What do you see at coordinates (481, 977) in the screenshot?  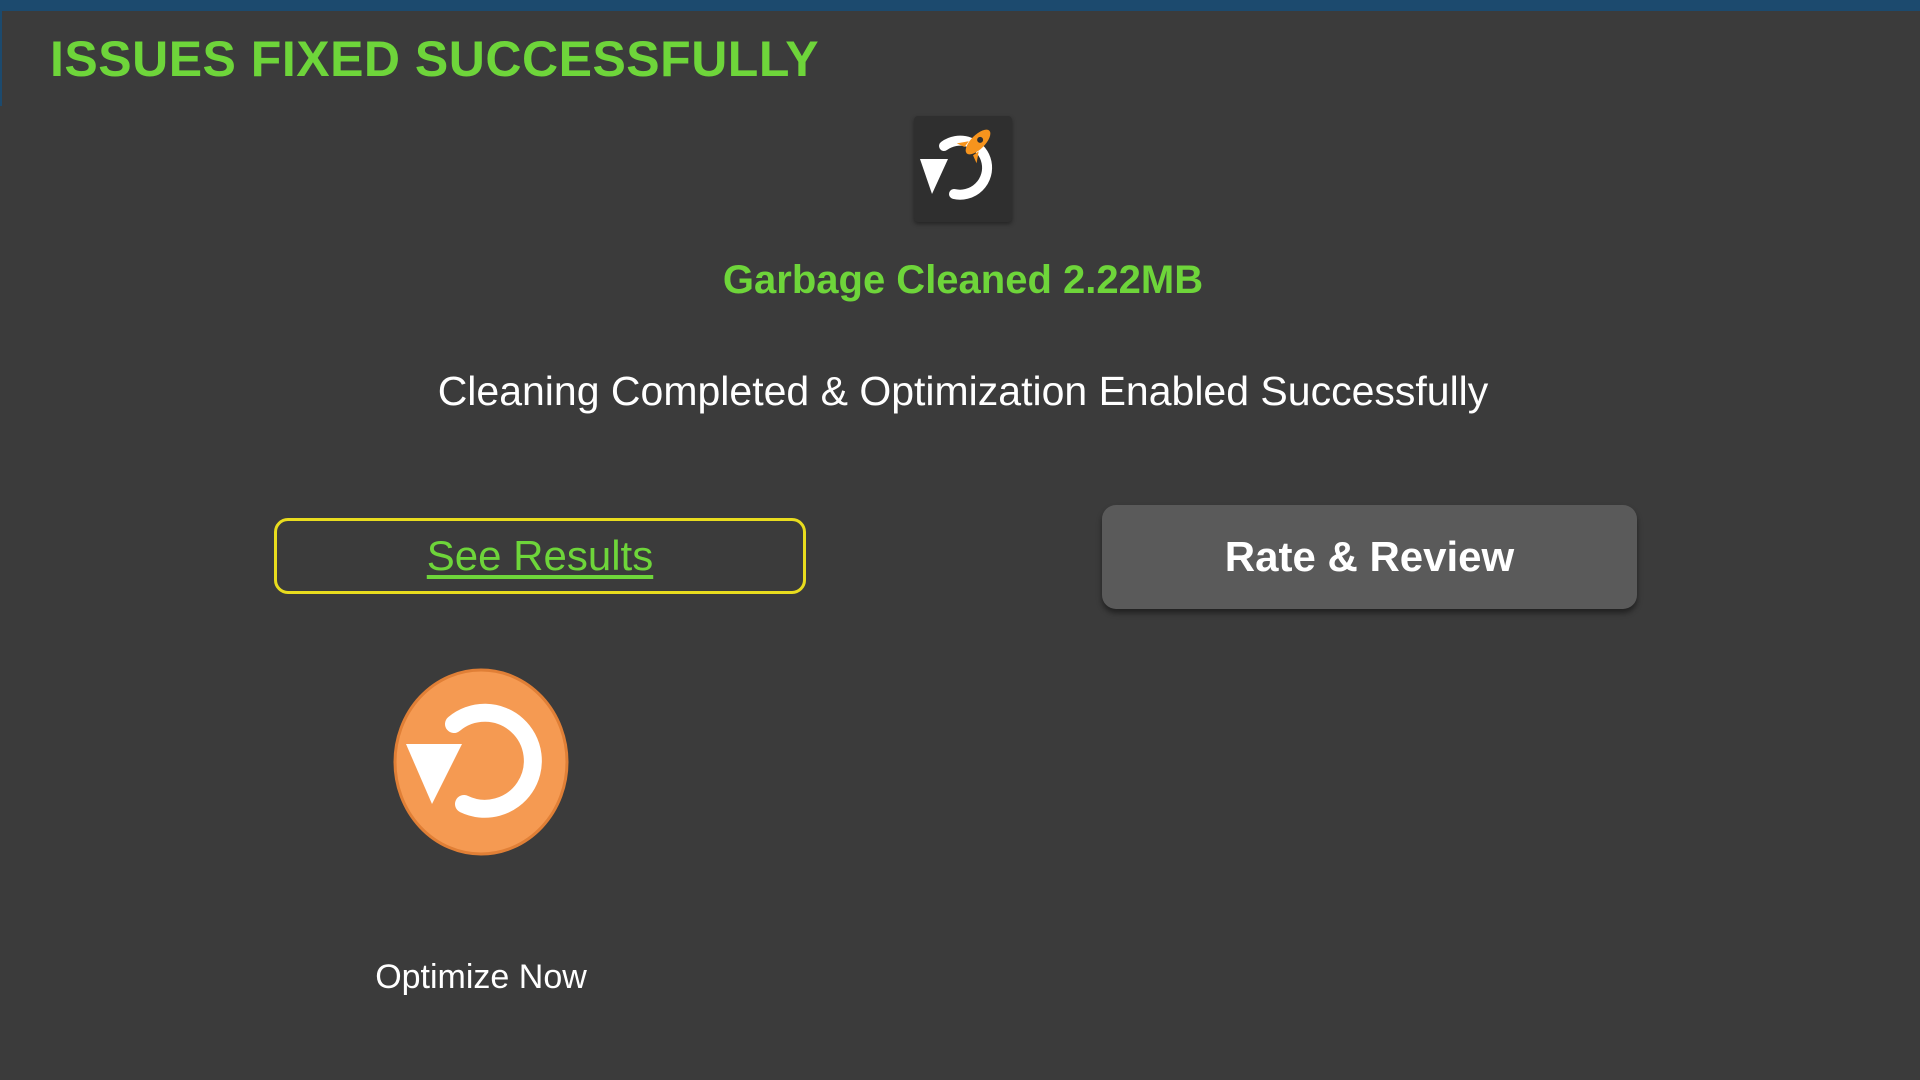 I see `optimize-now-label: Optimize Now` at bounding box center [481, 977].